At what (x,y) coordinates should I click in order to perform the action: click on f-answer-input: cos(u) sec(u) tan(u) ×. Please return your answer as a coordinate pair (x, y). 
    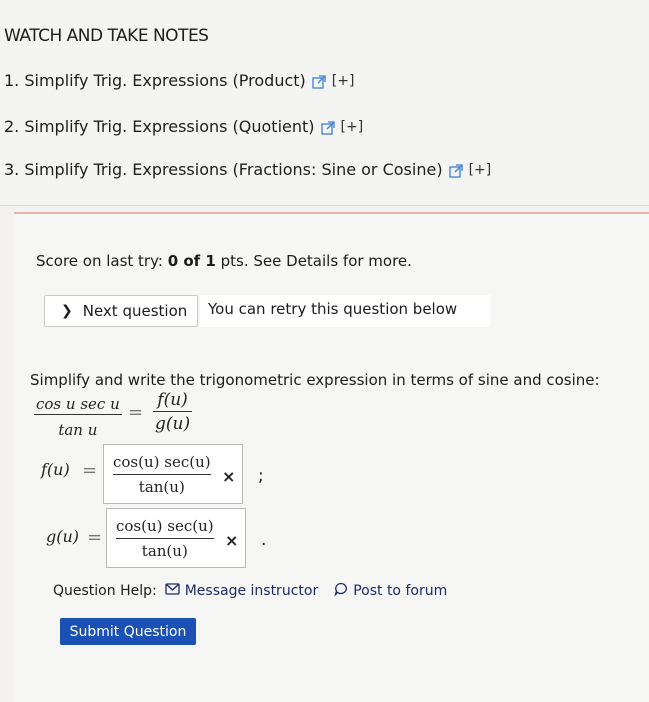
    Looking at the image, I should click on (173, 474).